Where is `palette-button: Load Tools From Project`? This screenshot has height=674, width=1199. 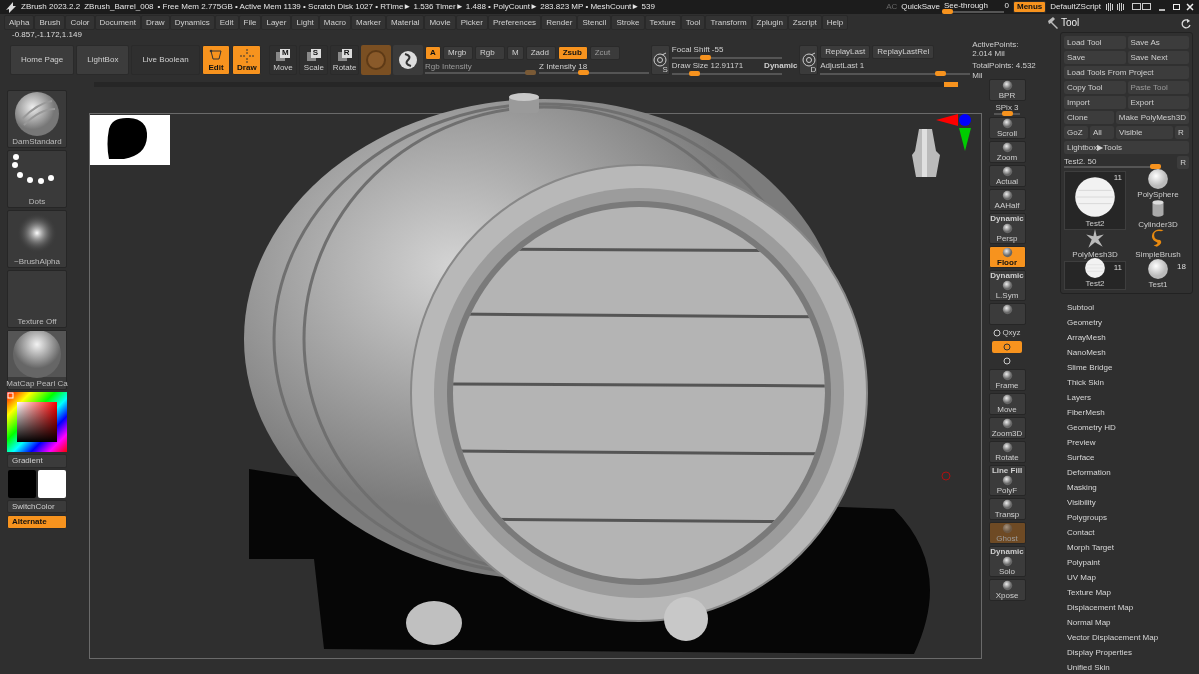
palette-button: Load Tools From Project is located at coordinates (1126, 72).